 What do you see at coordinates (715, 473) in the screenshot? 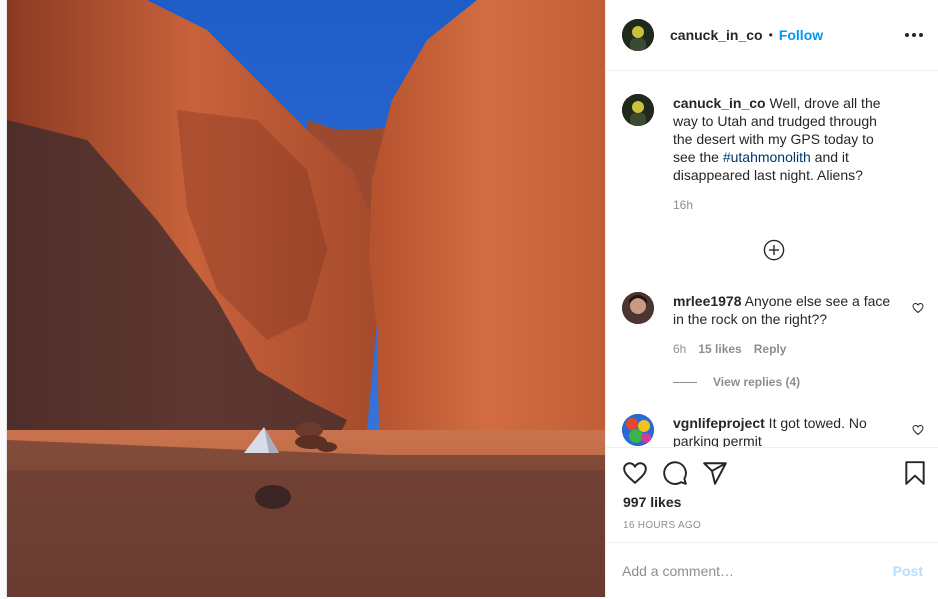
I see `paper-plane-icon` at bounding box center [715, 473].